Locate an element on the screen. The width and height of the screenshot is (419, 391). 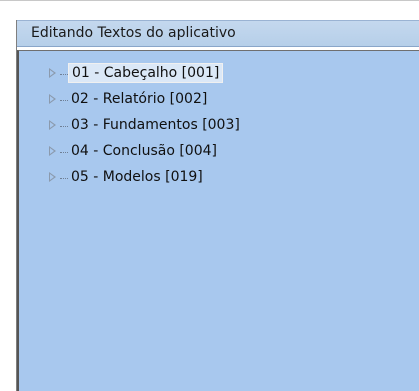
top-divider is located at coordinates (209, 7).